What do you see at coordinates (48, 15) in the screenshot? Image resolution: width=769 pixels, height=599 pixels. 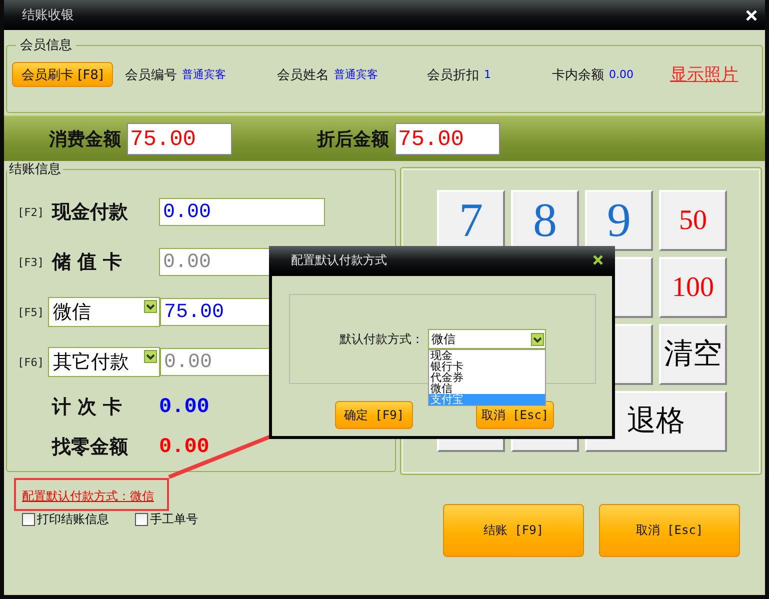 I see `window-title: 结账收银` at bounding box center [48, 15].